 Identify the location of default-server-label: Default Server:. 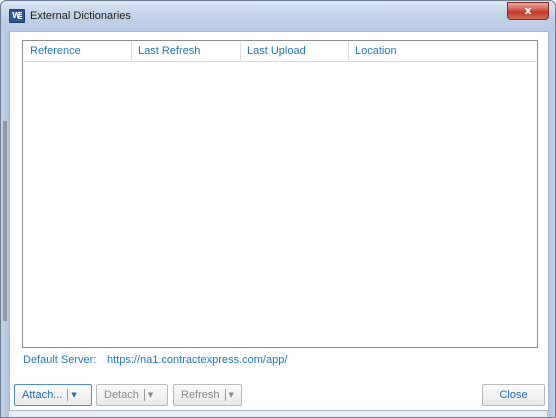
(60, 360).